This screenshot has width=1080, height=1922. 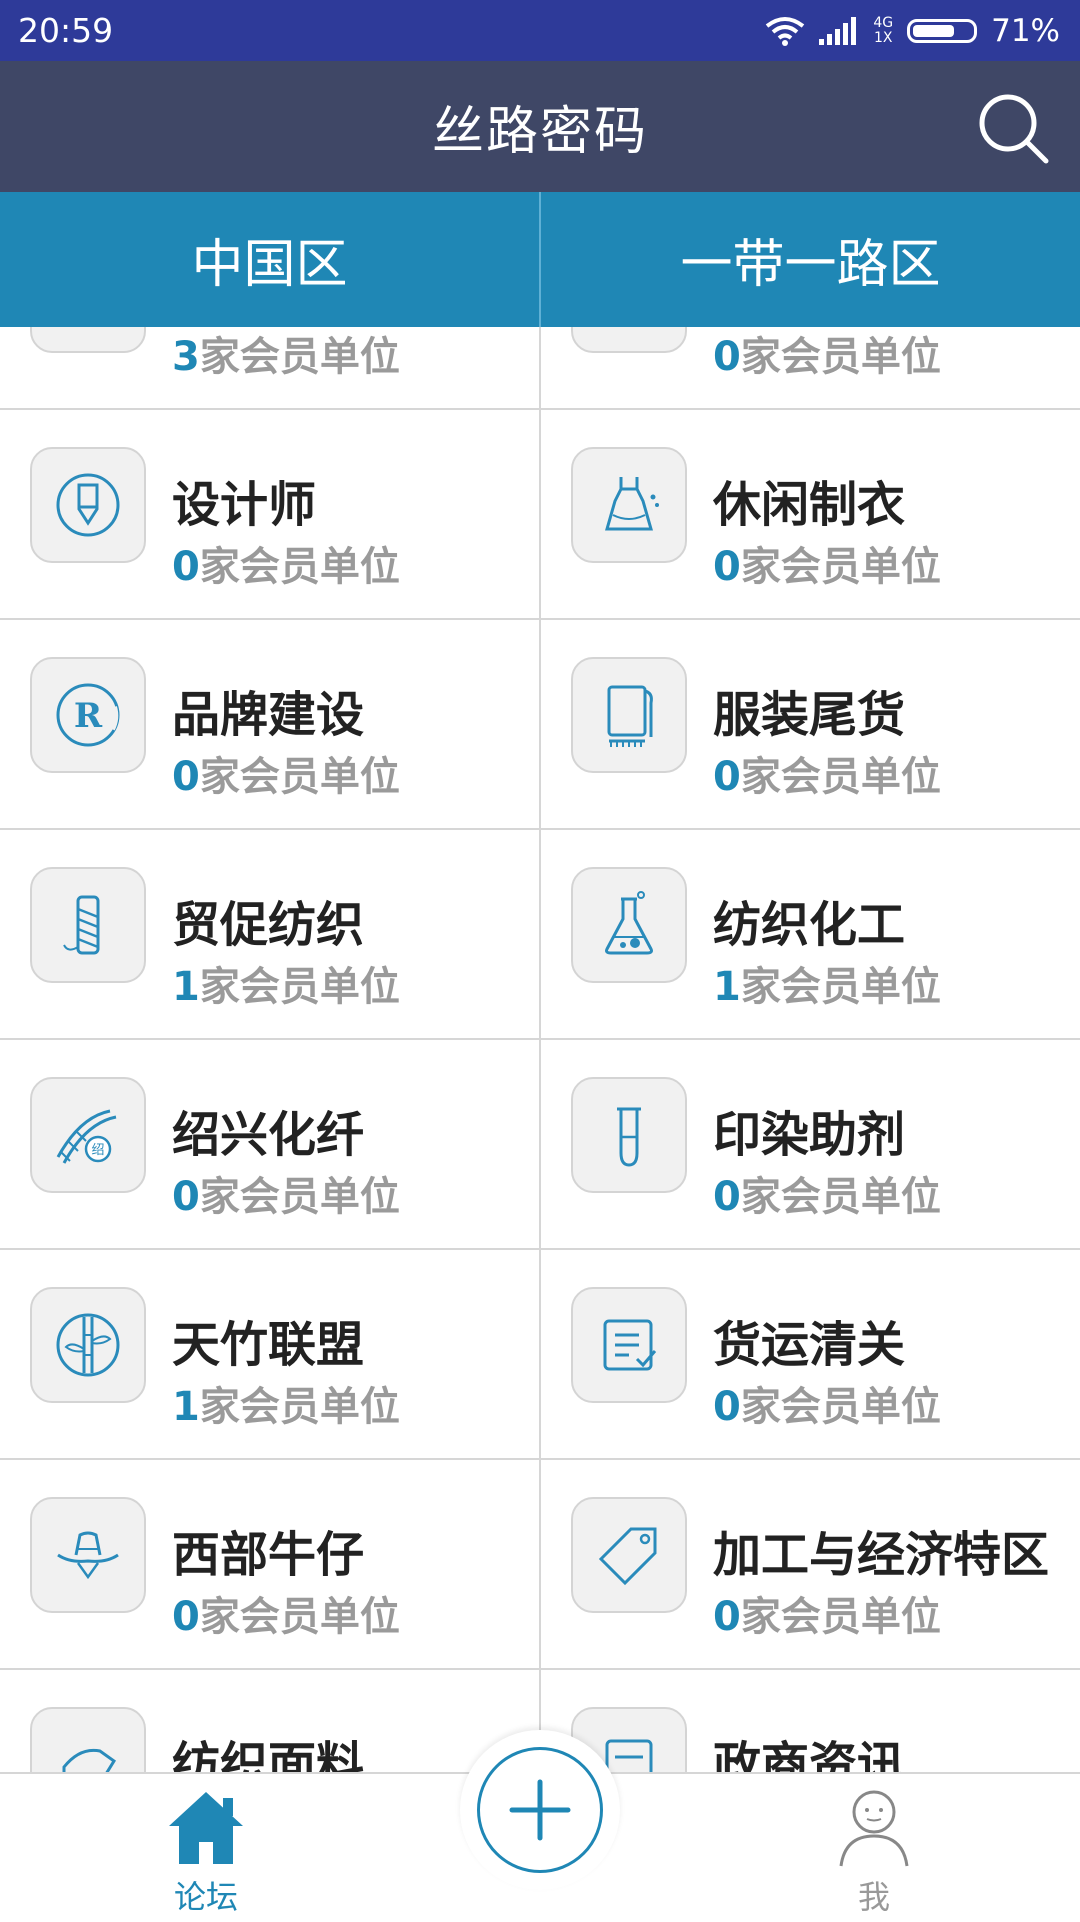 I want to click on category-card: 服装尾货 0家会员单位, so click(x=810, y=724).